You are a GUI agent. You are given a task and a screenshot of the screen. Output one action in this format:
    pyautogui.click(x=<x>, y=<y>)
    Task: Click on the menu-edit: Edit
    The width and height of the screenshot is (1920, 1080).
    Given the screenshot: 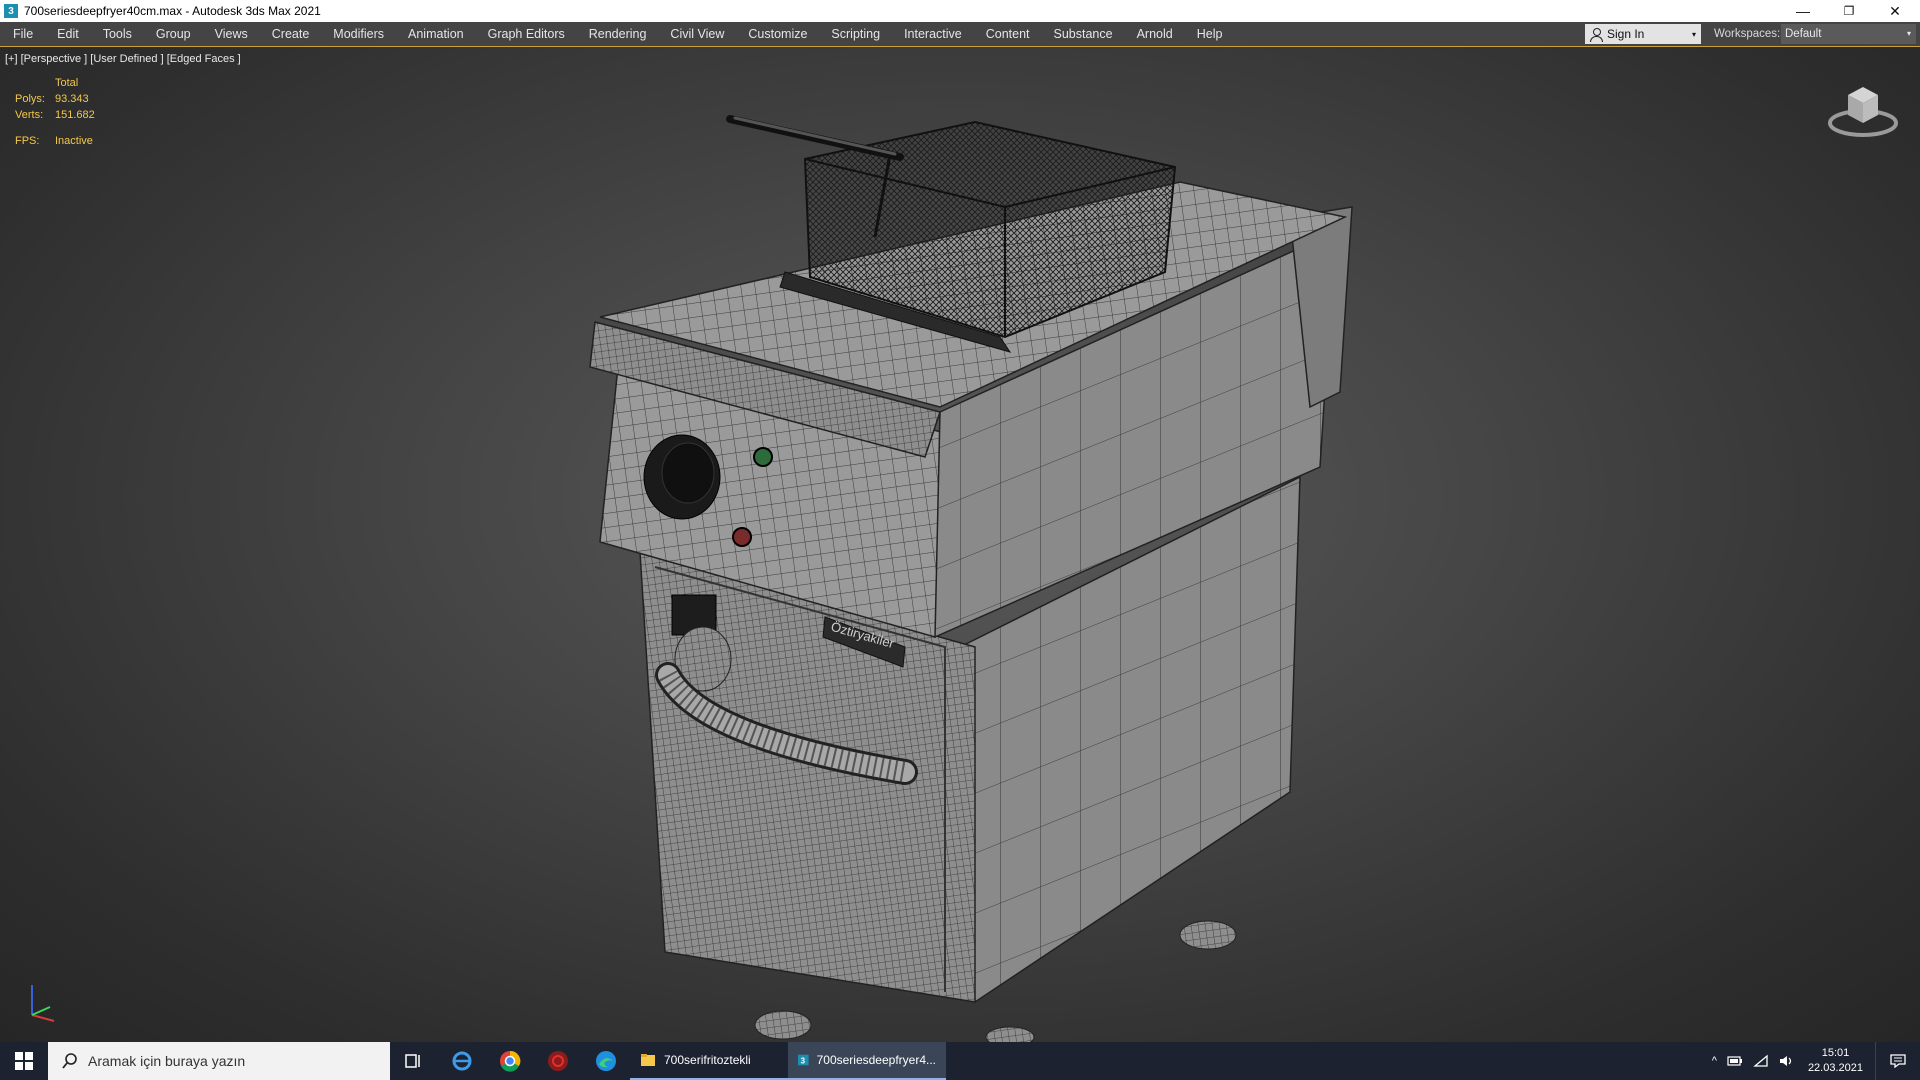 What is the action you would take?
    pyautogui.click(x=68, y=34)
    